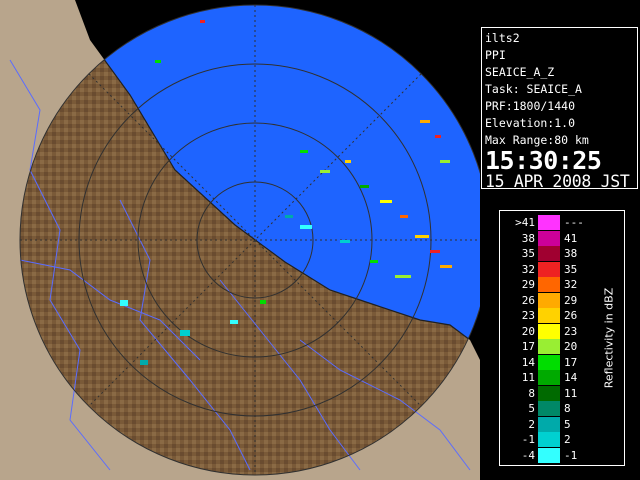  What do you see at coordinates (530, 106) in the screenshot?
I see `prf-value: PRF:1800/1440` at bounding box center [530, 106].